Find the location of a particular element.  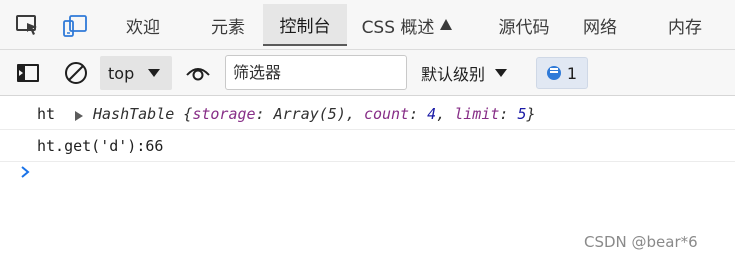

tab-welcome: 欢迎 is located at coordinates (143, 25).